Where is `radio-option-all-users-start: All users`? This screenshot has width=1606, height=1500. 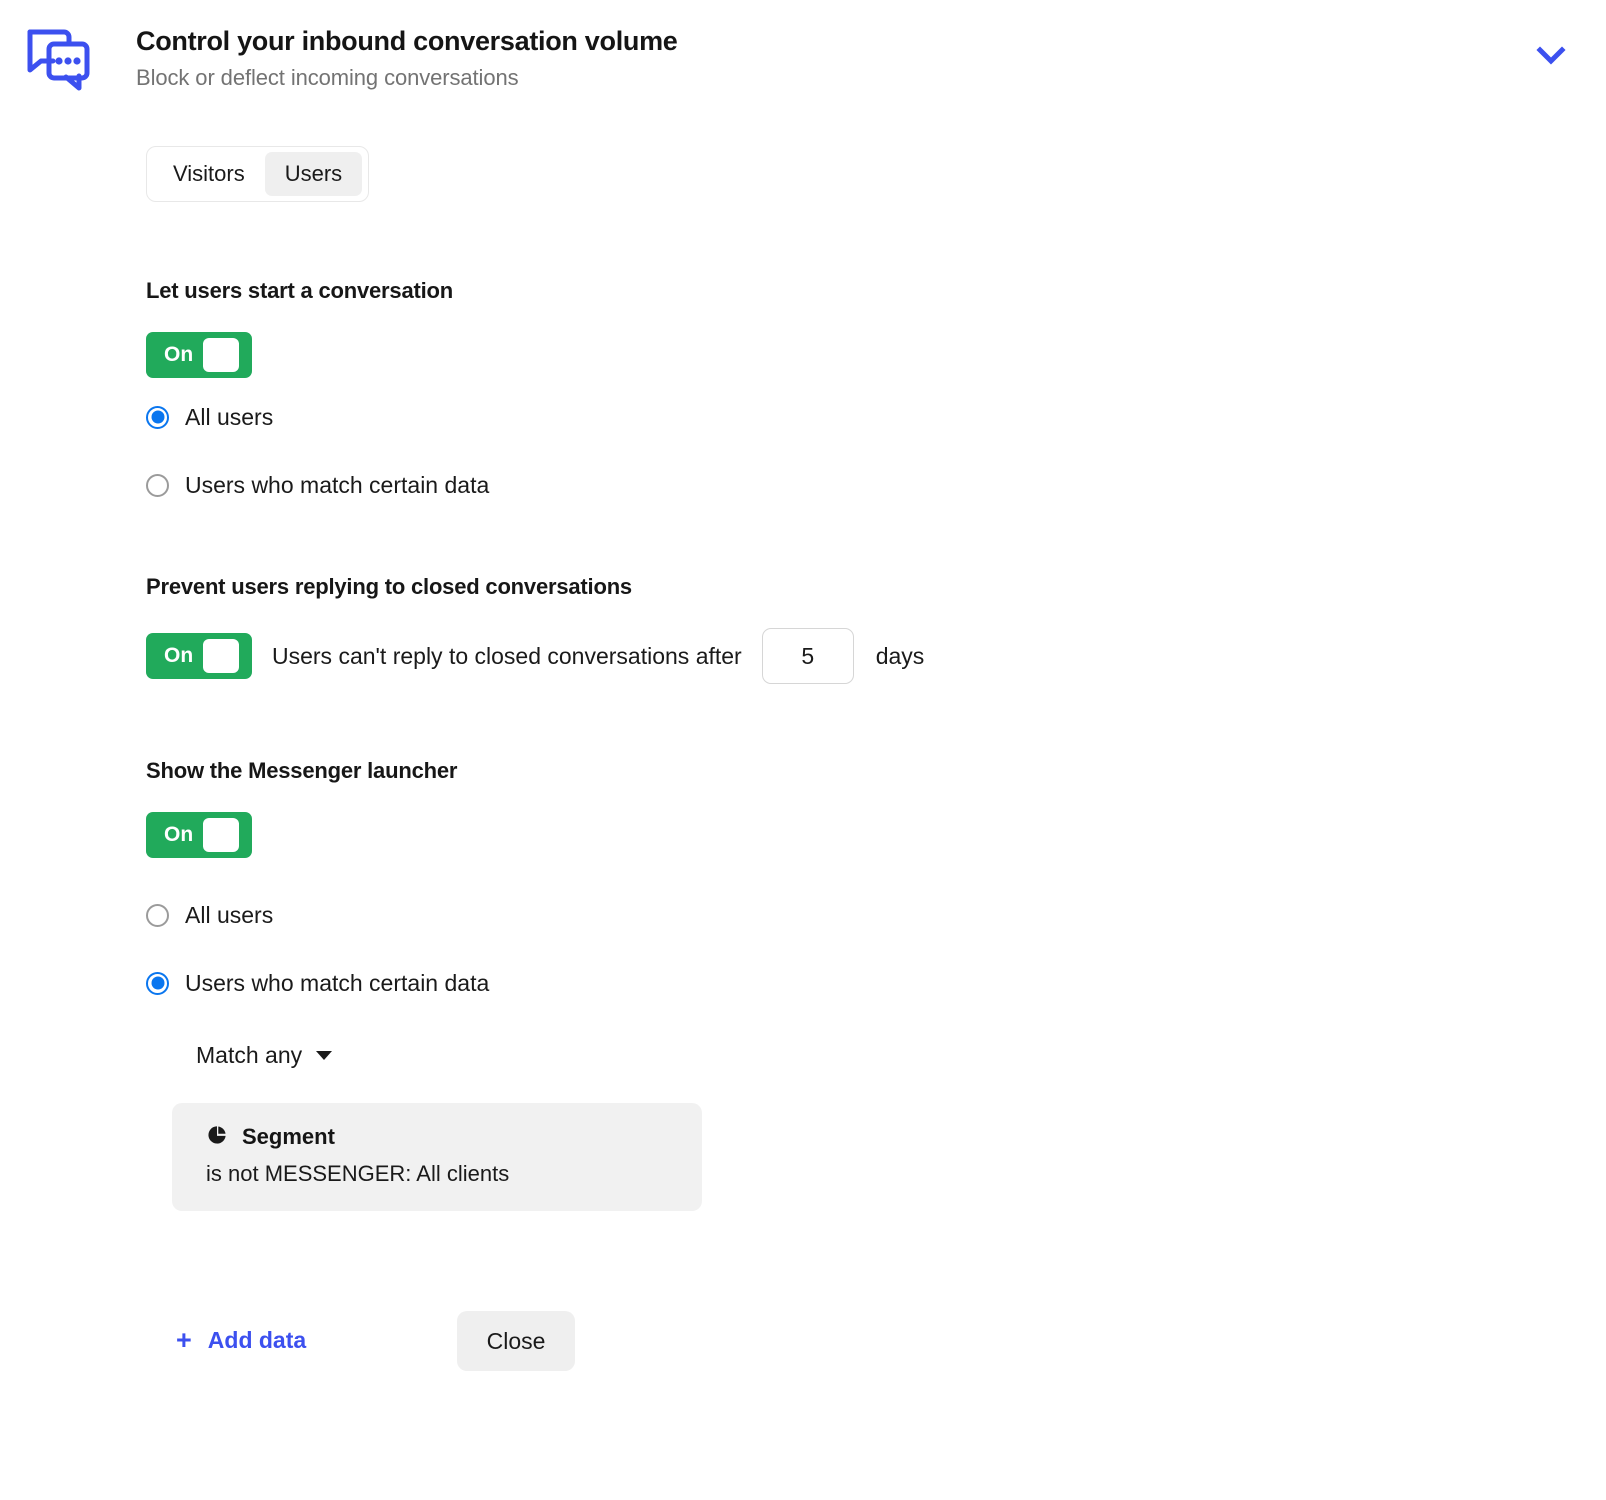 radio-option-all-users-start: All users is located at coordinates (876, 417).